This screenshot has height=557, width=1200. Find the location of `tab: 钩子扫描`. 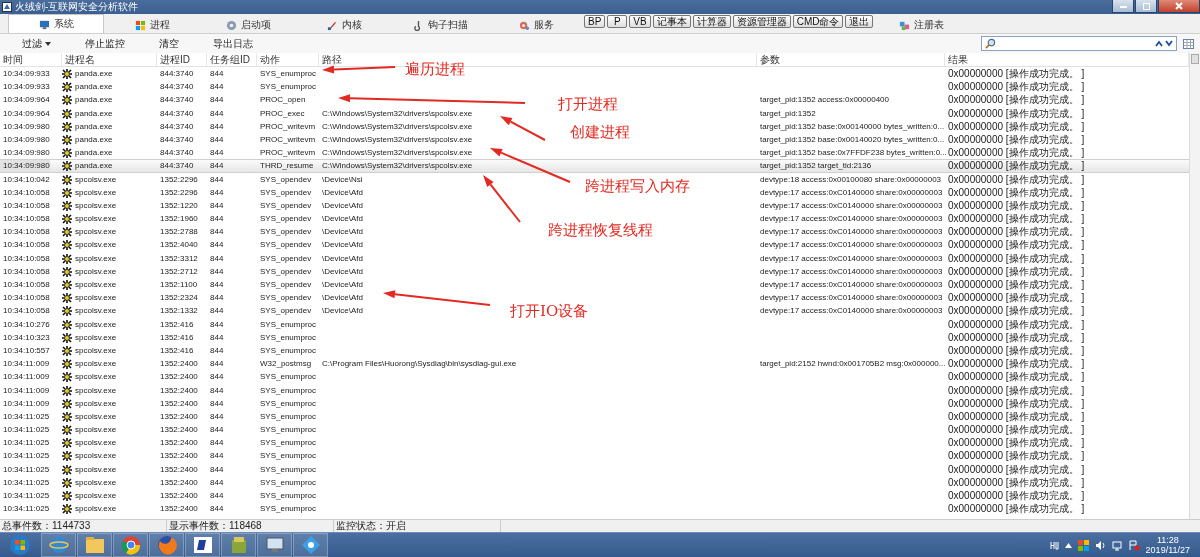

tab: 钩子扫描 is located at coordinates (440, 24).